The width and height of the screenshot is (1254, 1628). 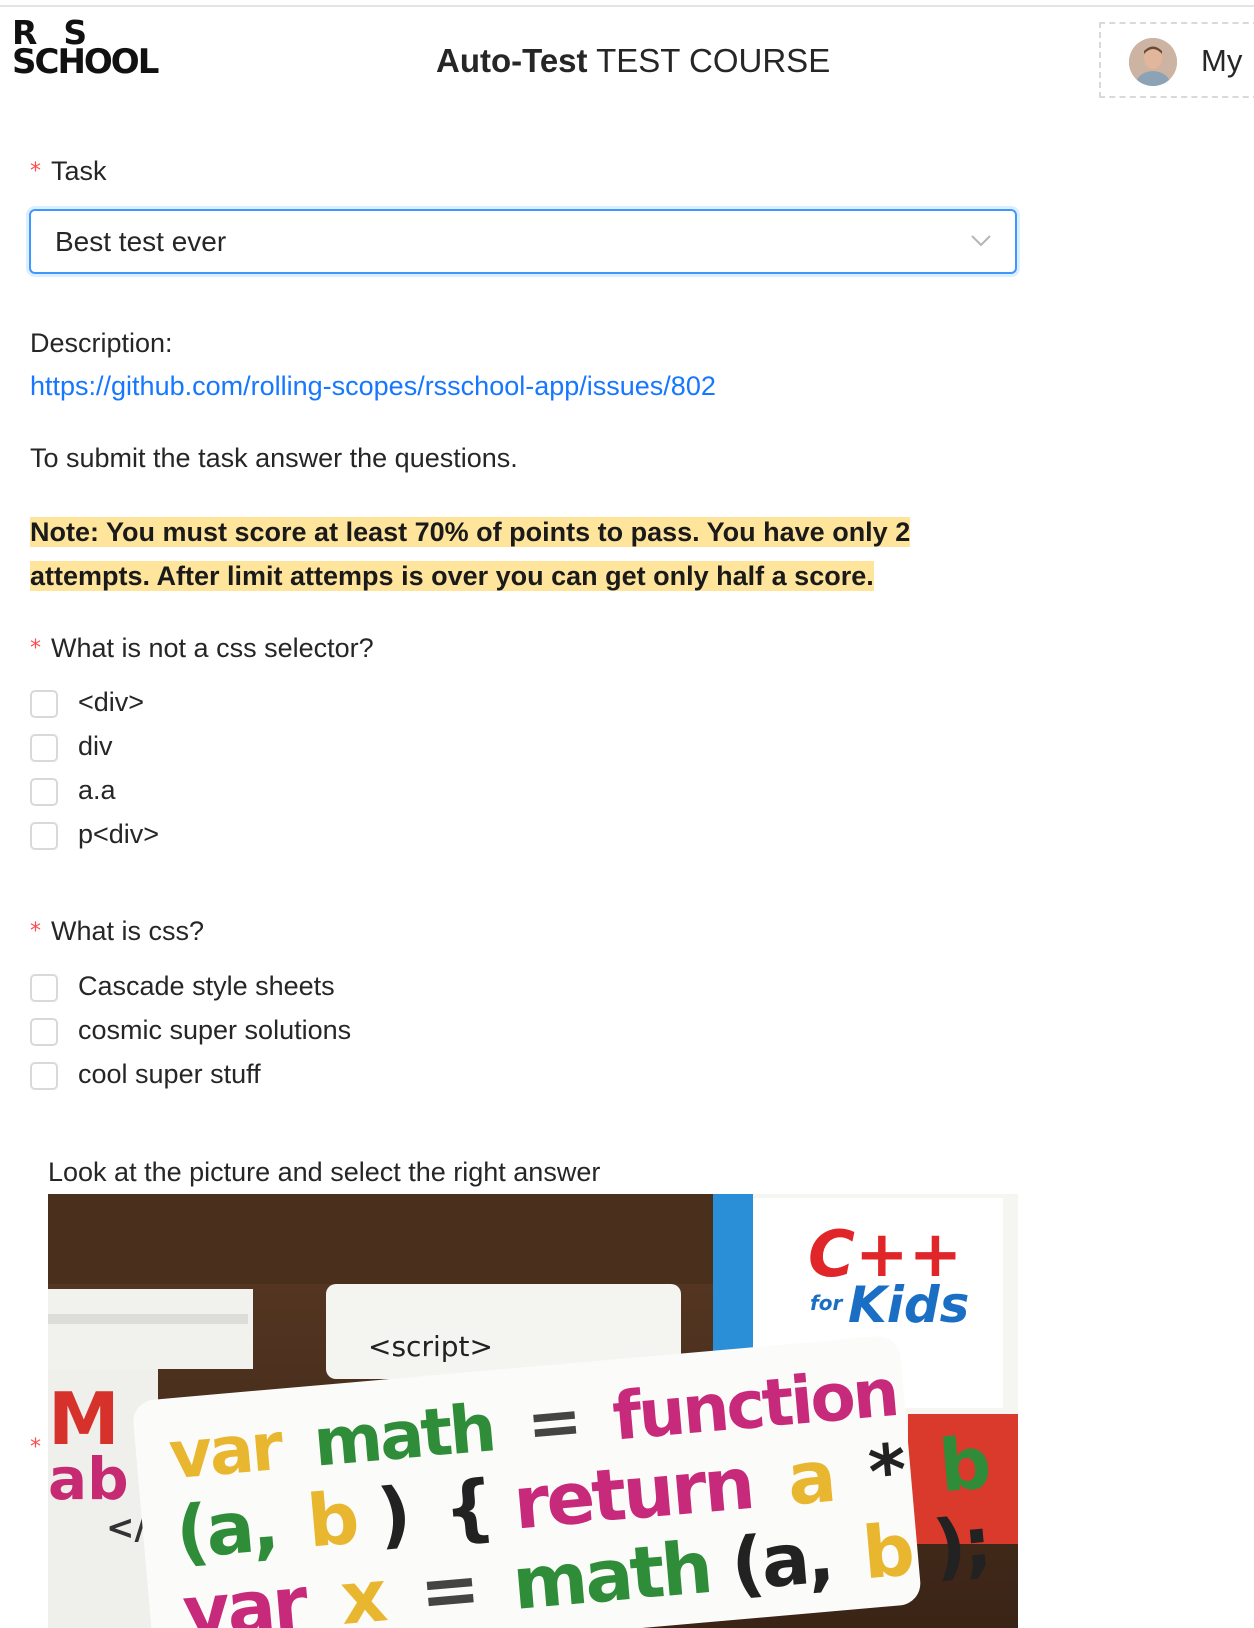 I want to click on image-code-token: math, so click(x=611, y=1575).